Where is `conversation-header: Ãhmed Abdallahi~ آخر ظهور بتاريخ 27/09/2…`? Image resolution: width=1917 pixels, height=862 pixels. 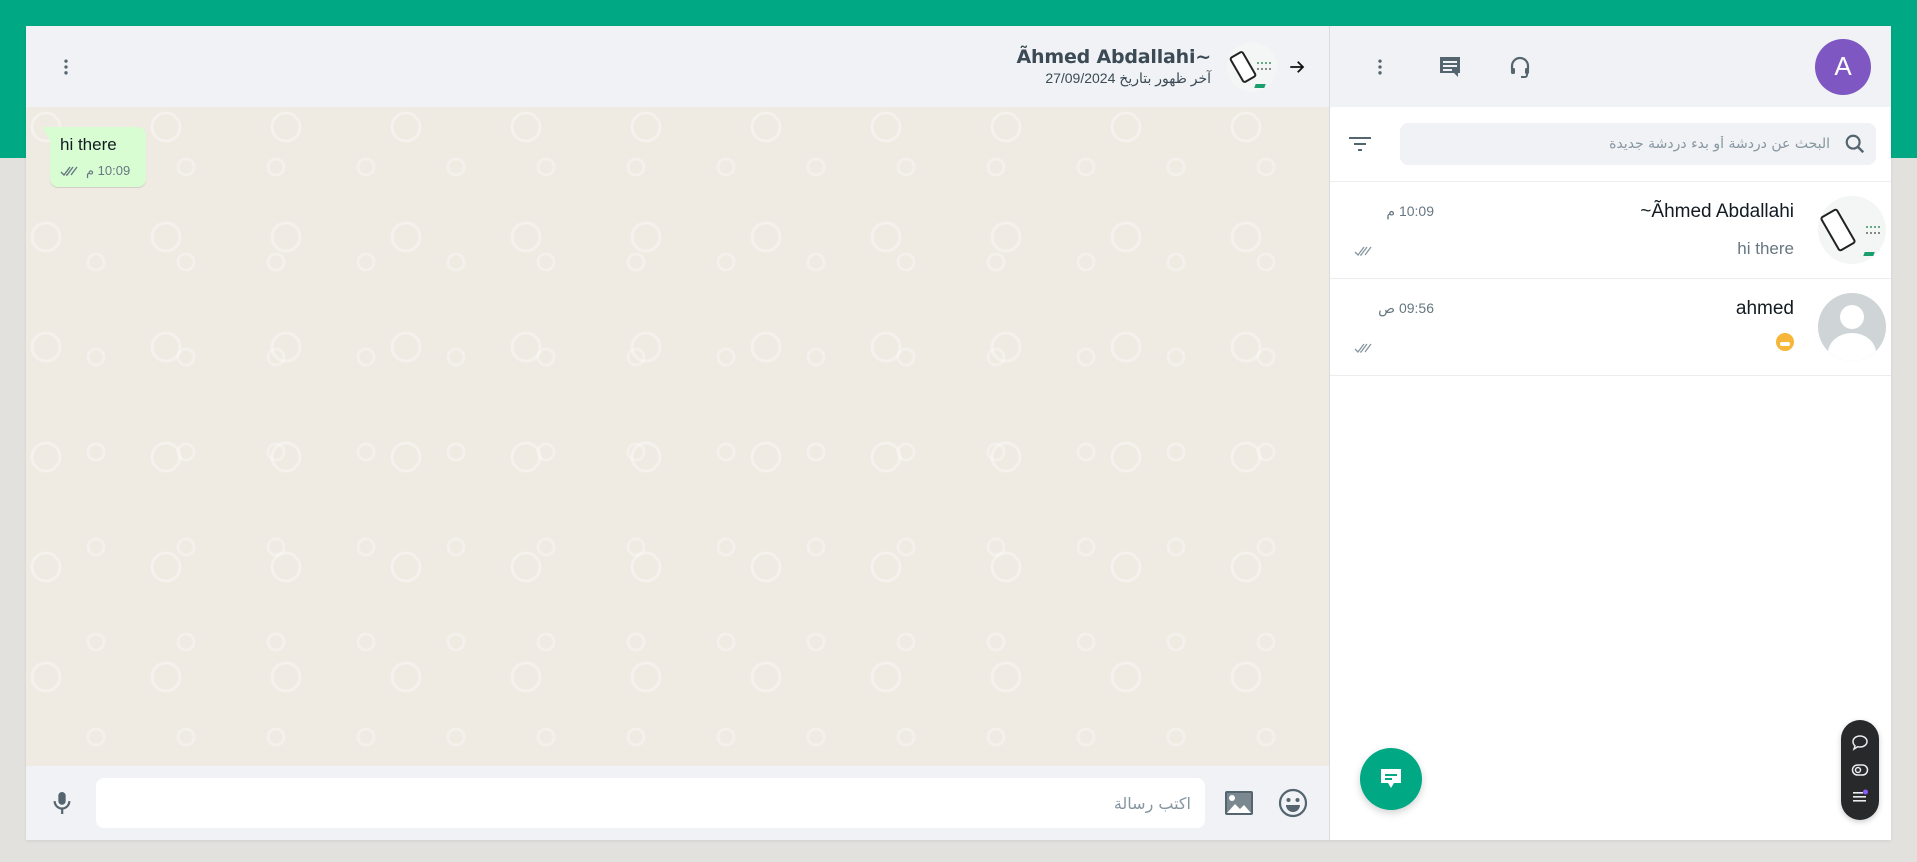
conversation-header: Ãhmed Abdallahi~ آخر ظهور بتاريخ 27/09/2… is located at coordinates (677, 66).